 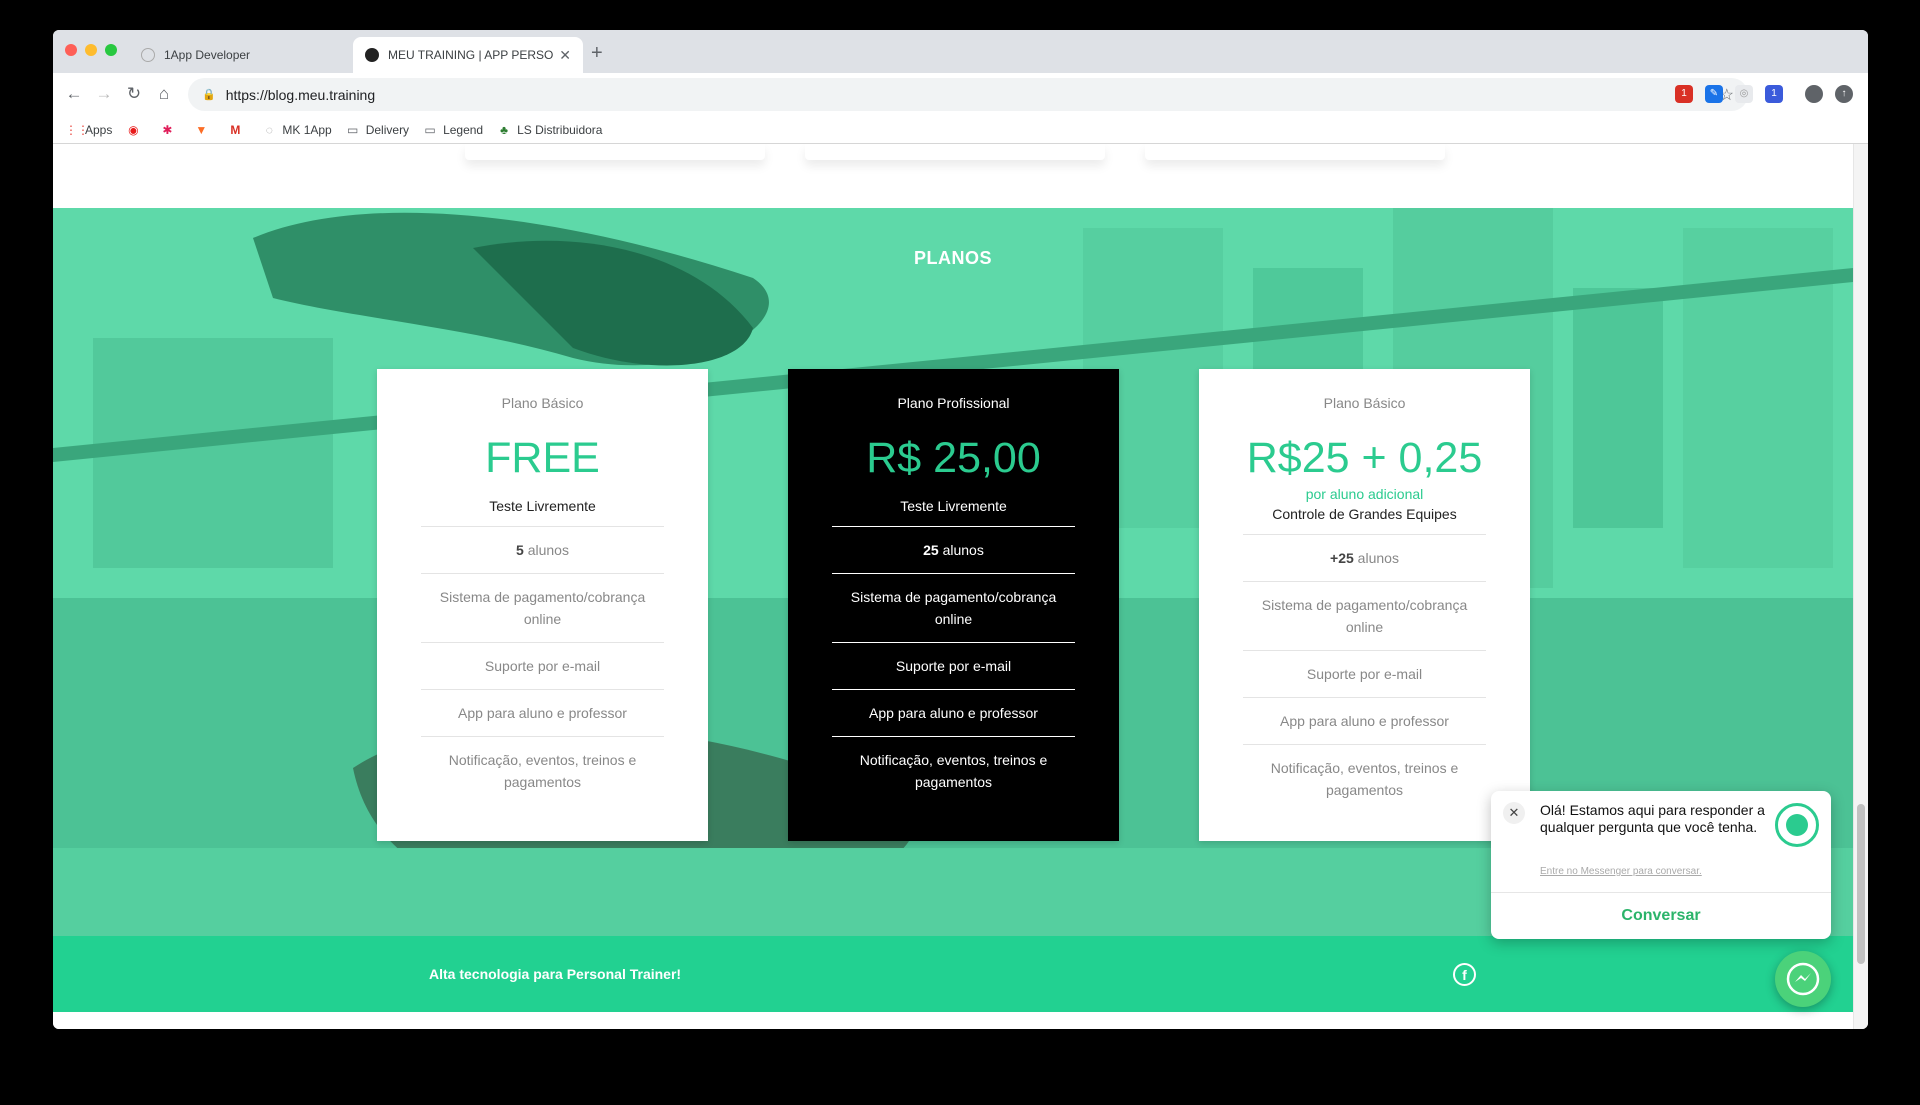 I want to click on page-scrollbar, so click(x=1860, y=586).